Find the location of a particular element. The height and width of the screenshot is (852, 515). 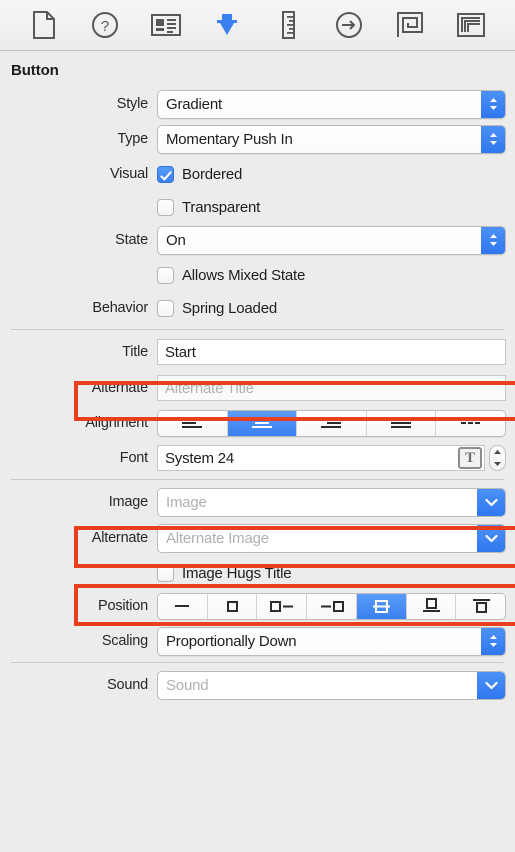

allows-mixed-state-checkbox-row: Allows Mixed State is located at coordinates (331, 275).